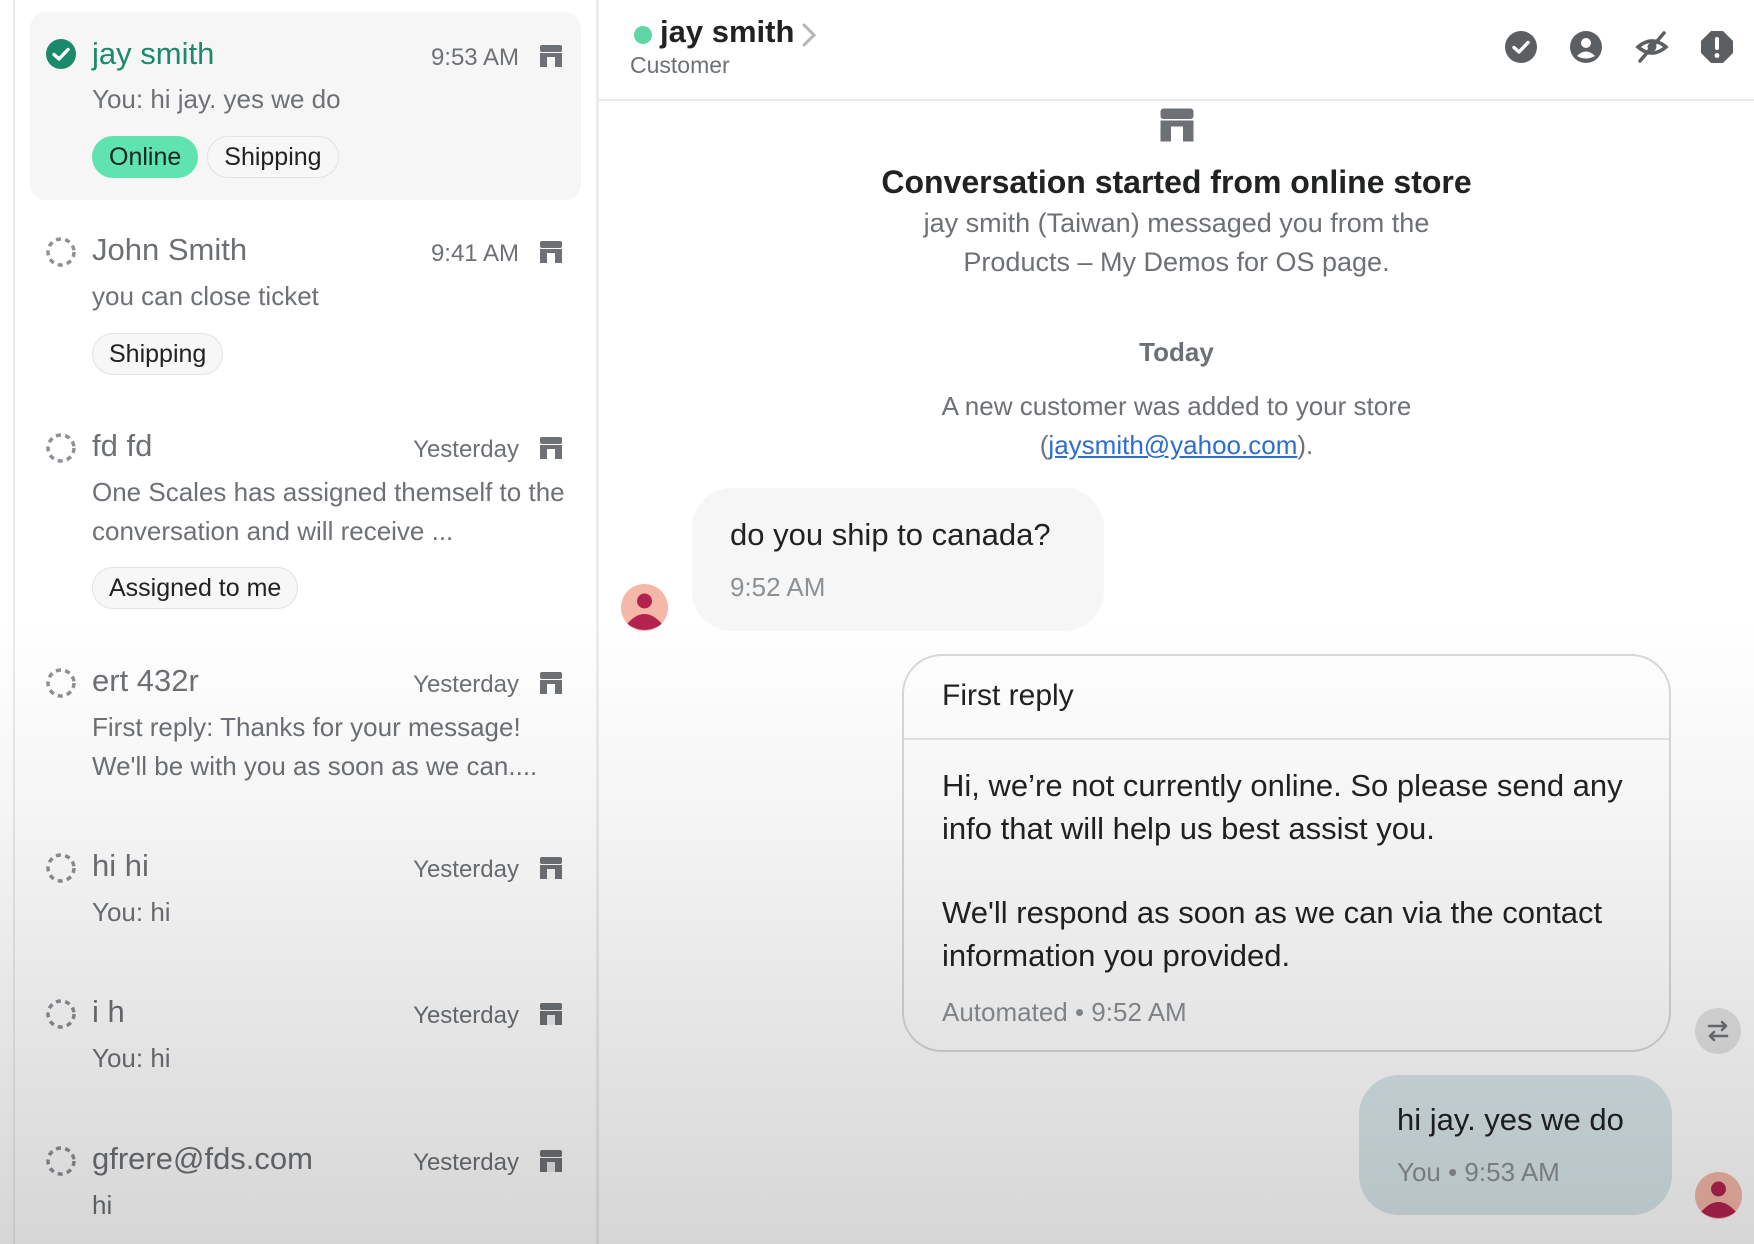 The height and width of the screenshot is (1244, 1754). I want to click on hide-icon, so click(1652, 47).